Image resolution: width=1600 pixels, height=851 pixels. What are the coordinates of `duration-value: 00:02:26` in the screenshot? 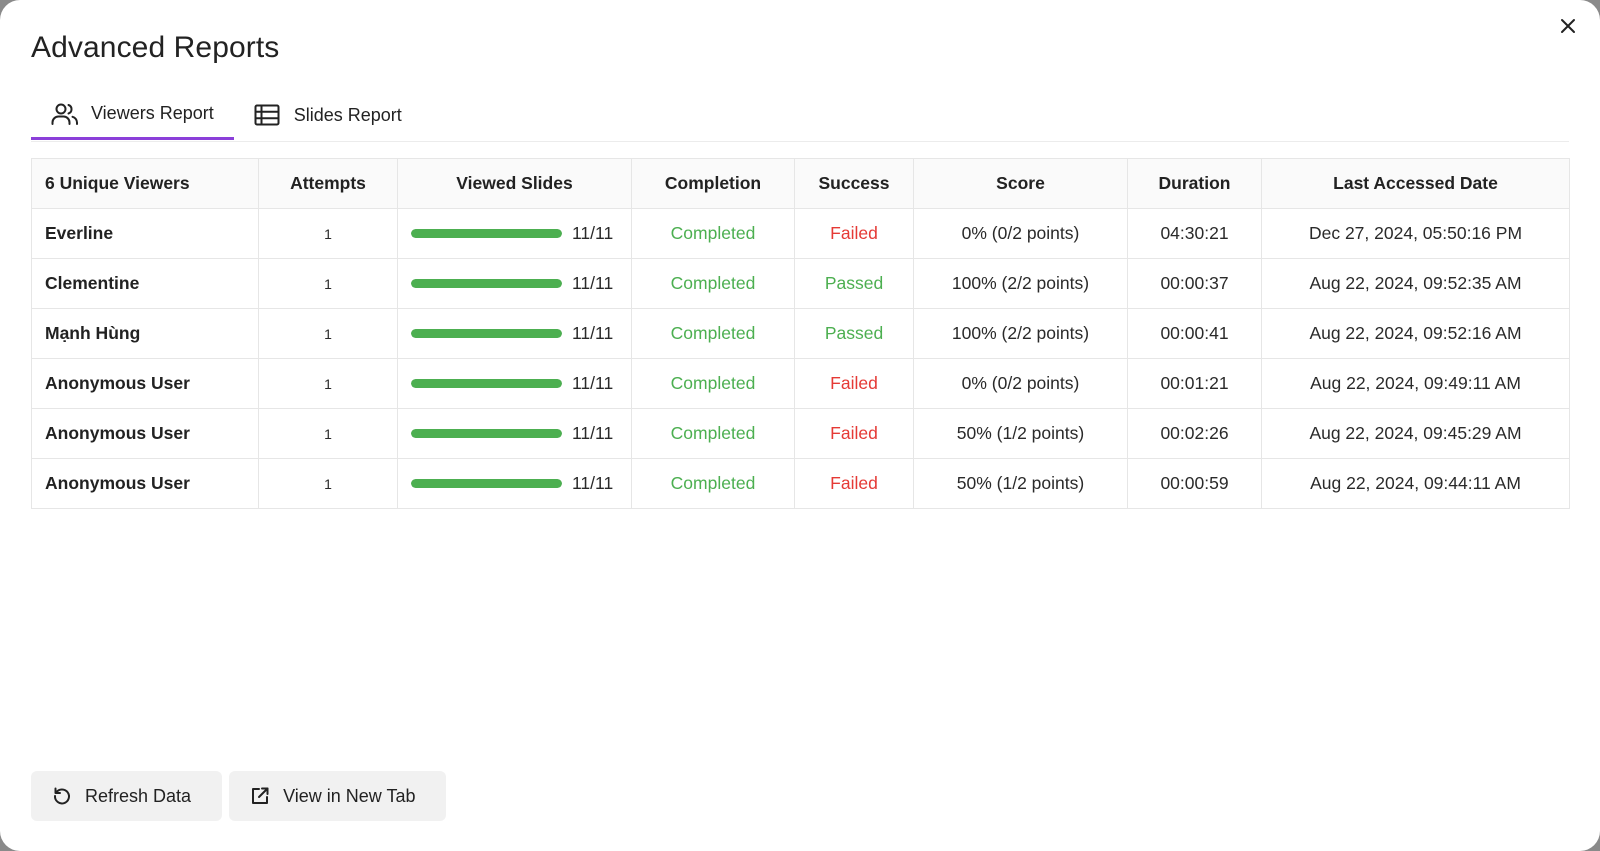 It's located at (1194, 433).